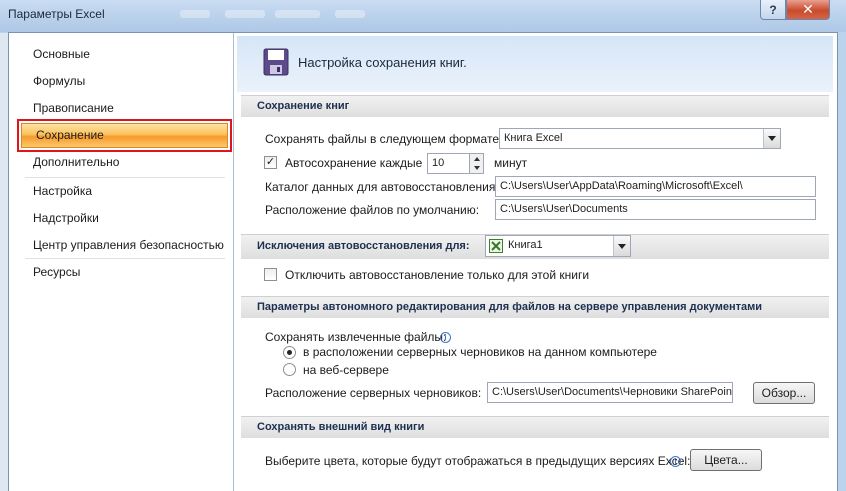 The width and height of the screenshot is (846, 491). I want to click on drafts-location-label: Расположение серверных черновиков:, so click(373, 393).